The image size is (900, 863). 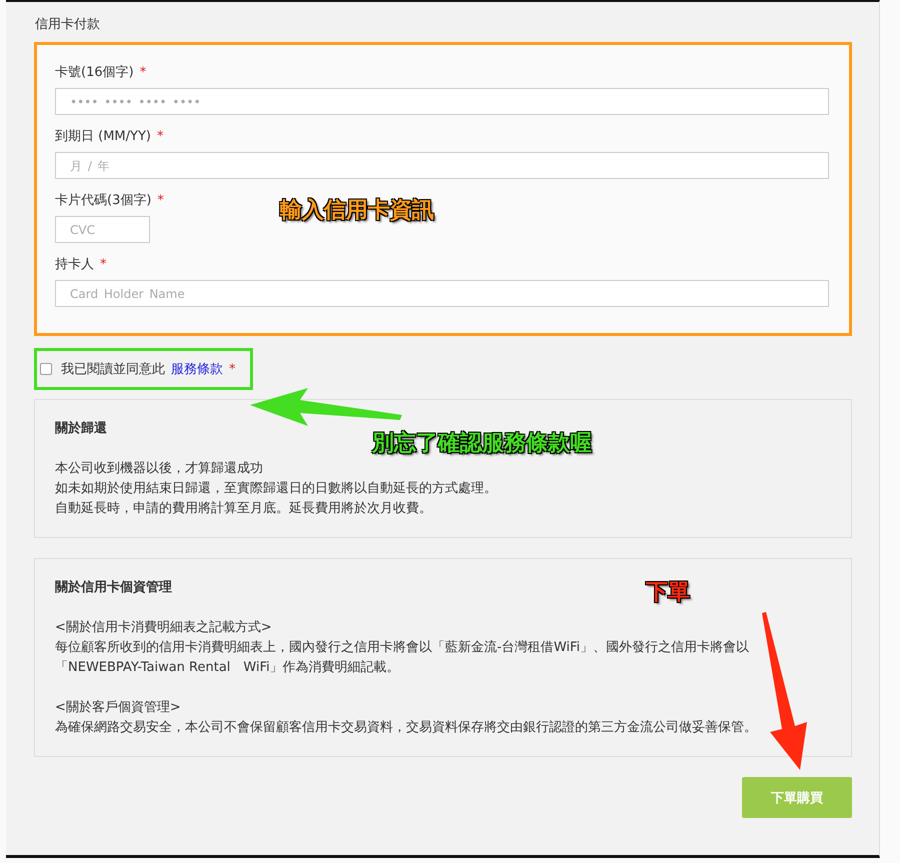 What do you see at coordinates (103, 200) in the screenshot?
I see `field-label: 卡片代碼(3個字)` at bounding box center [103, 200].